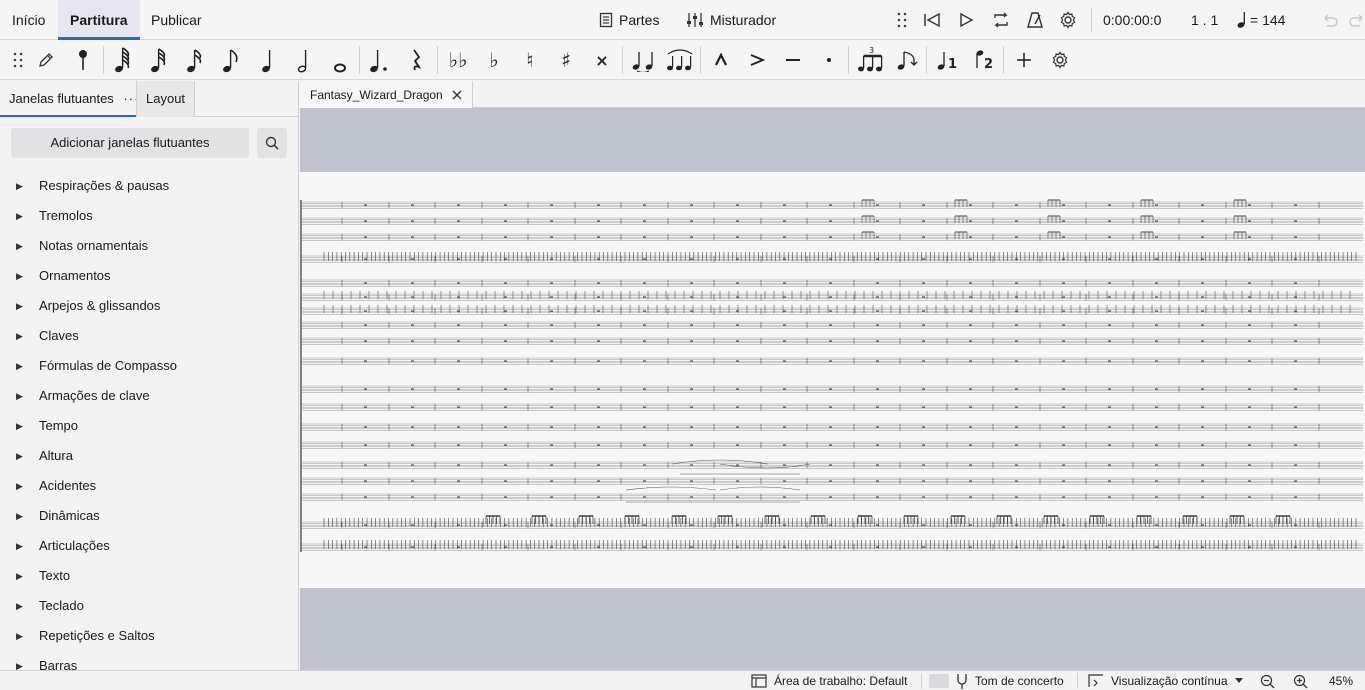  What do you see at coordinates (61, 605) in the screenshot?
I see `palette-item-label: Teclado` at bounding box center [61, 605].